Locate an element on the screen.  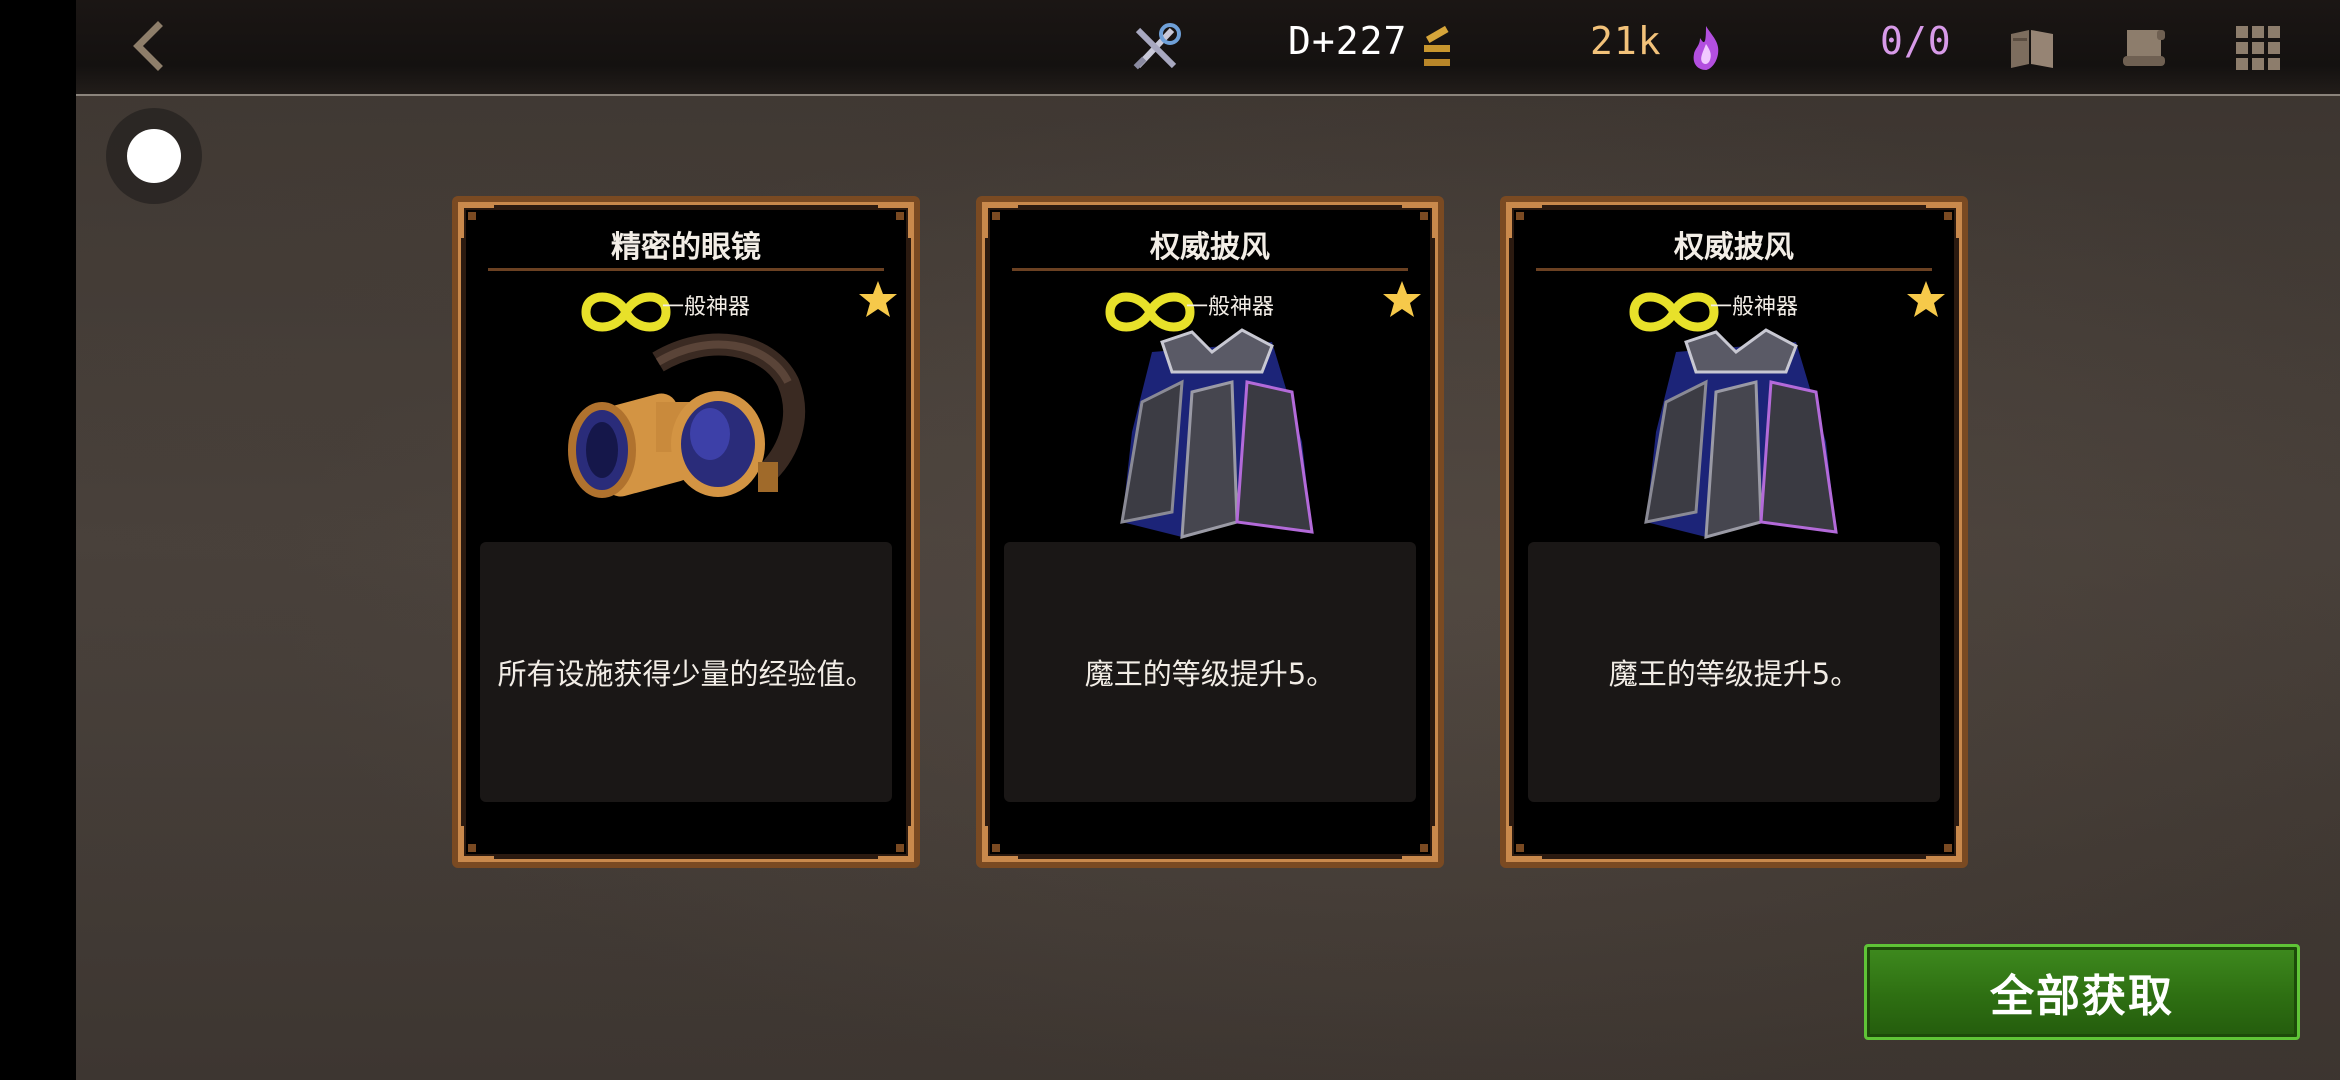
goggles-icon is located at coordinates (687, 415).